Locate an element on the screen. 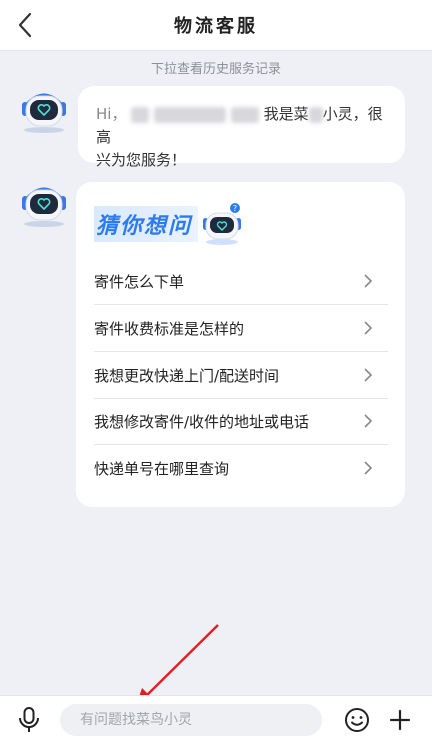 The image size is (432, 744). faq-item-label: 我想更改快递上门/配送时间 is located at coordinates (187, 375).